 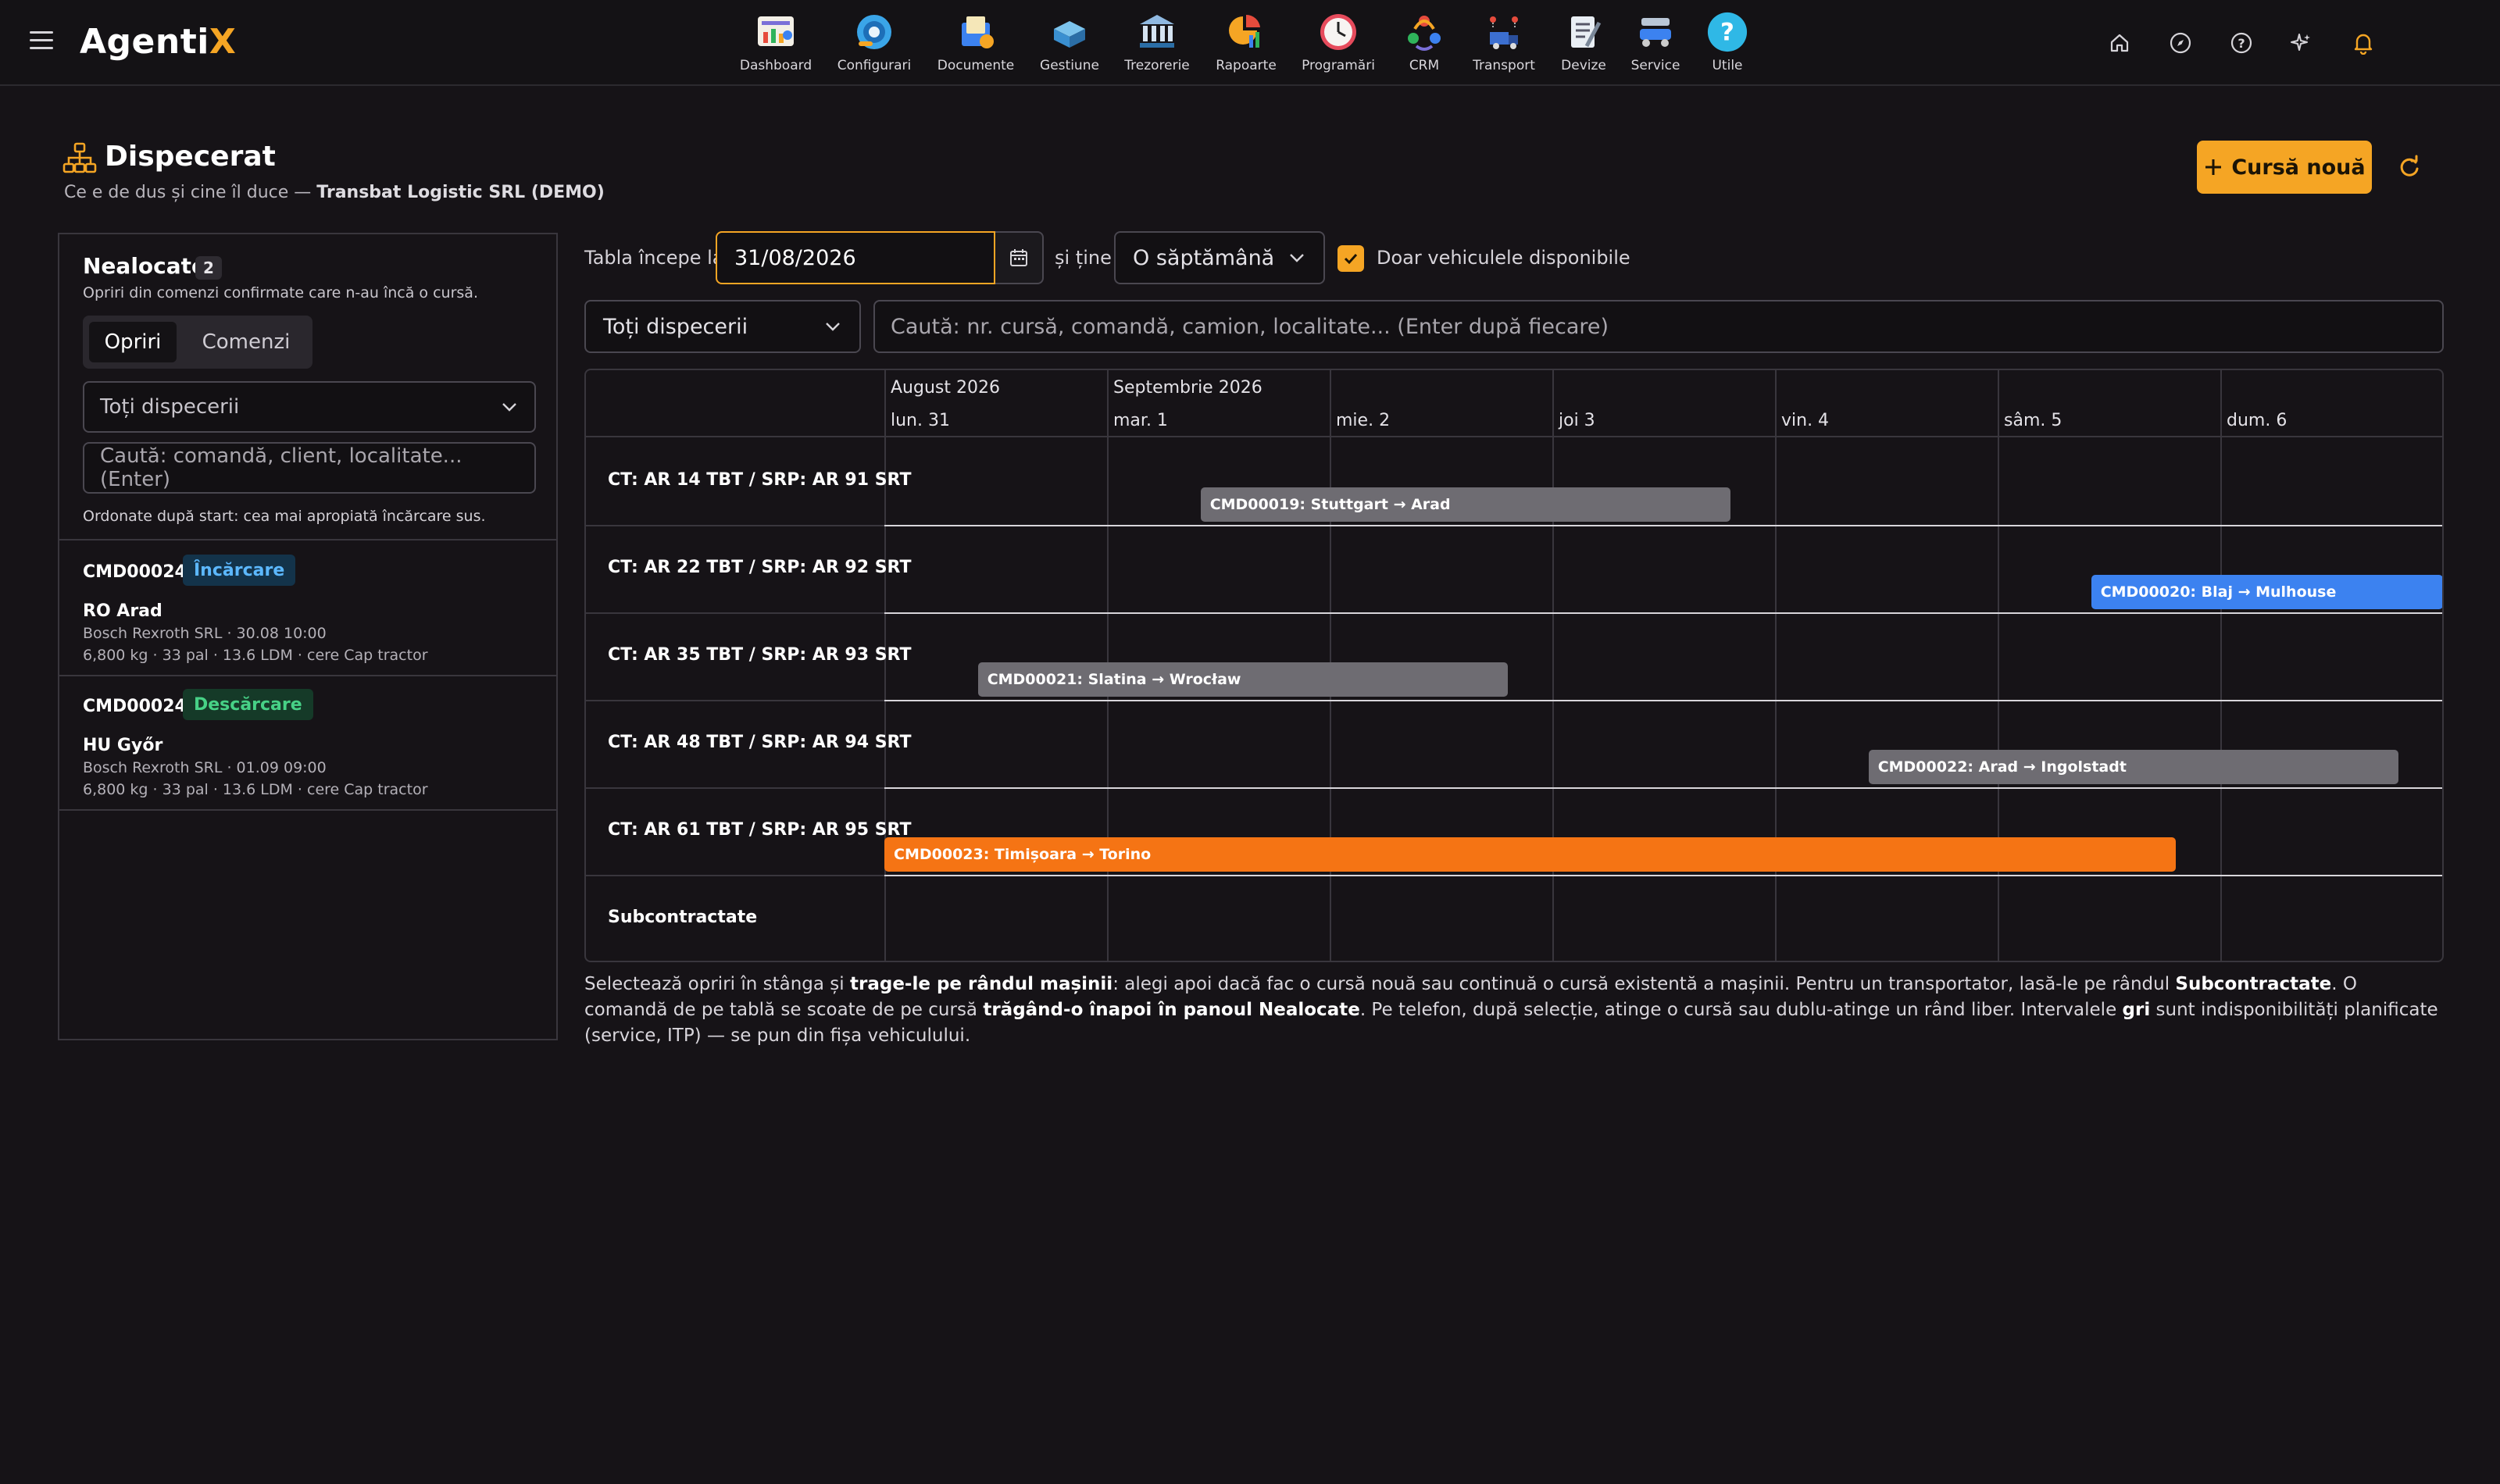 What do you see at coordinates (190, 157) in the screenshot?
I see `page-title: Dispecerat` at bounding box center [190, 157].